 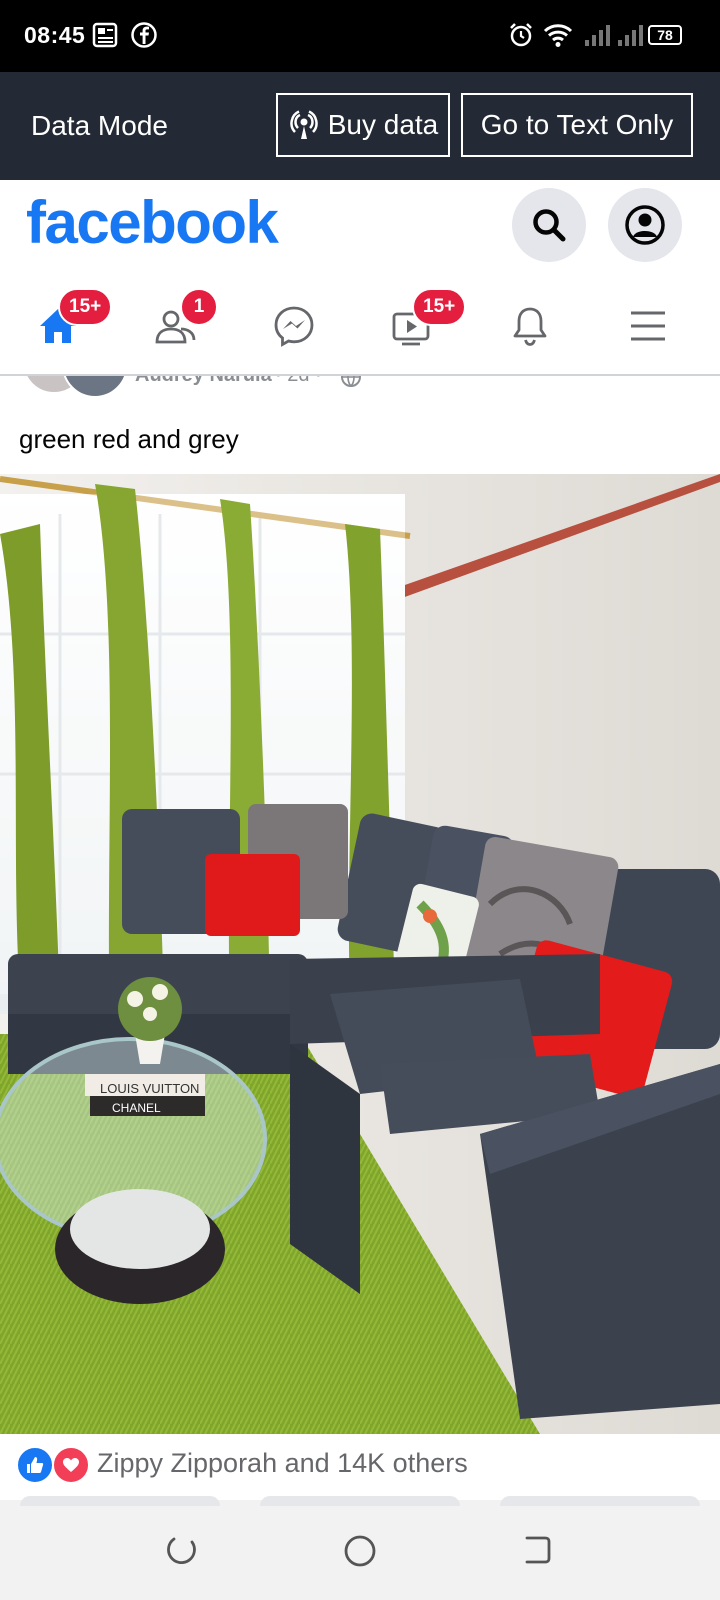 I want to click on facebook-logo: facebook, so click(x=152, y=222).